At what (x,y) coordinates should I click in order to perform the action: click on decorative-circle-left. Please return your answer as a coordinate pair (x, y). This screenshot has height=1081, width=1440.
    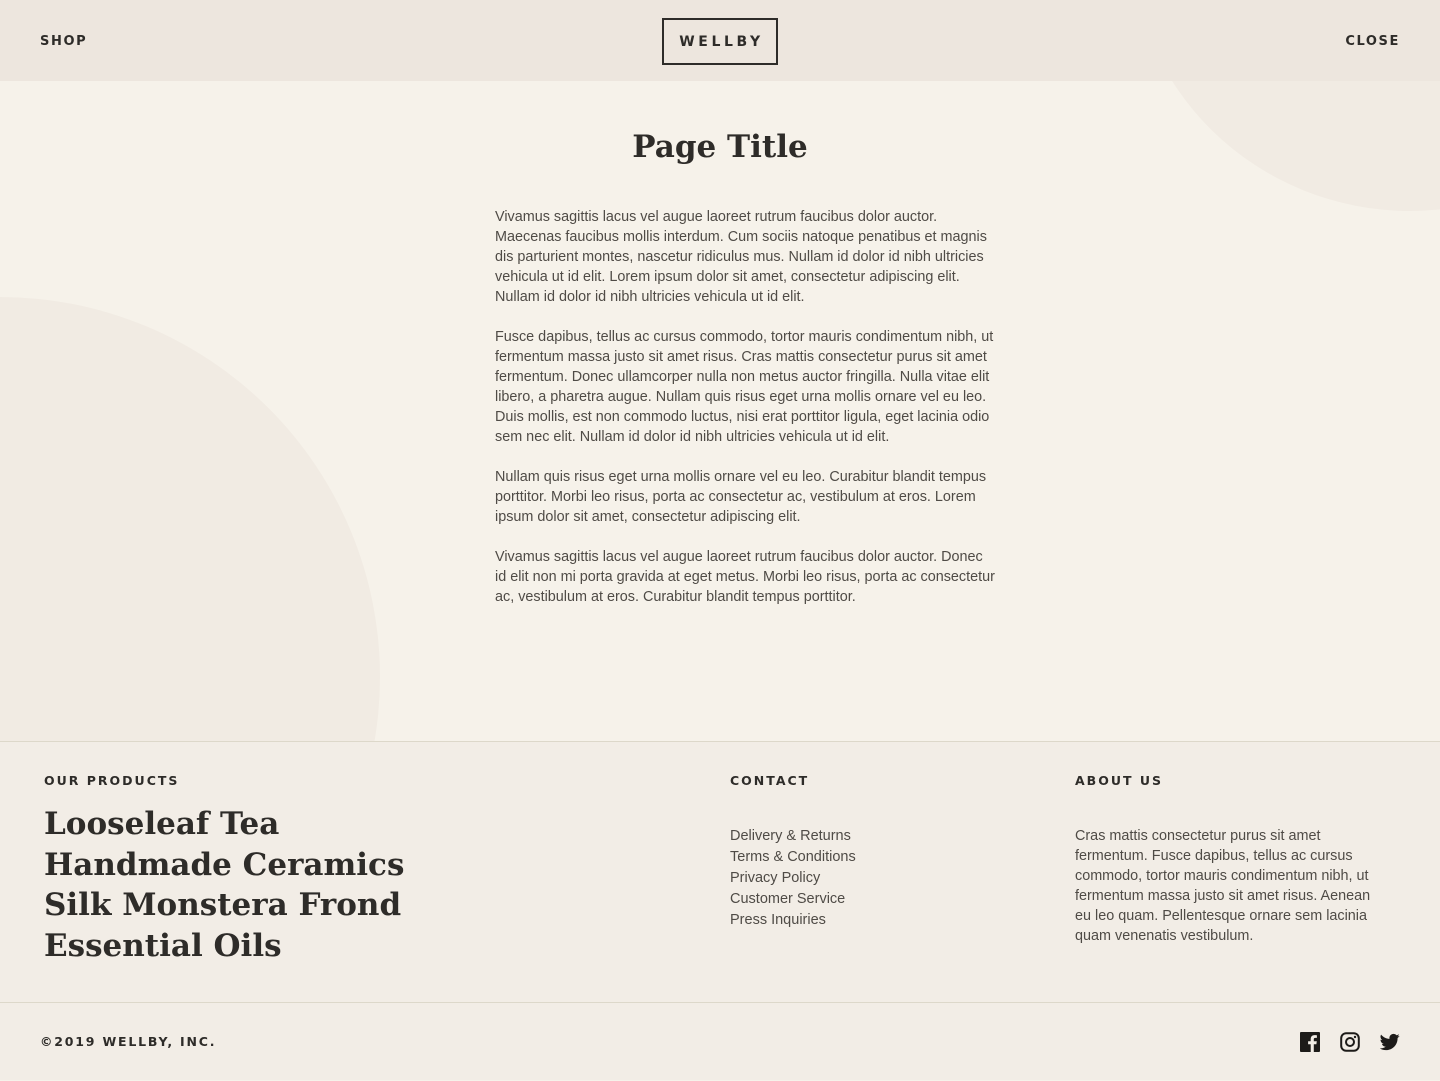
    Looking at the image, I should click on (190, 519).